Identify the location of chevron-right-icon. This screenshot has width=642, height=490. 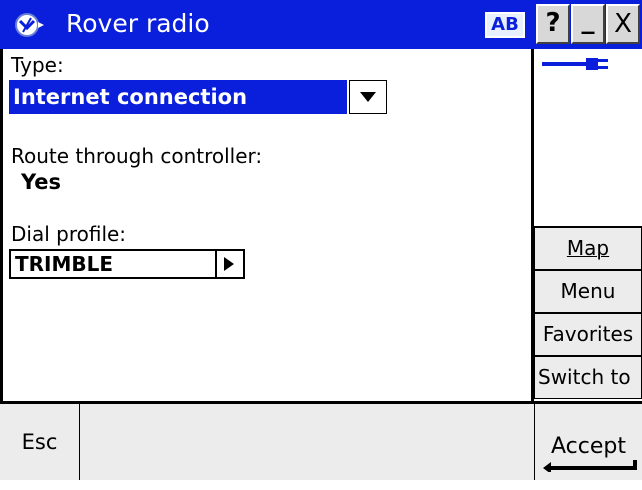
(229, 264).